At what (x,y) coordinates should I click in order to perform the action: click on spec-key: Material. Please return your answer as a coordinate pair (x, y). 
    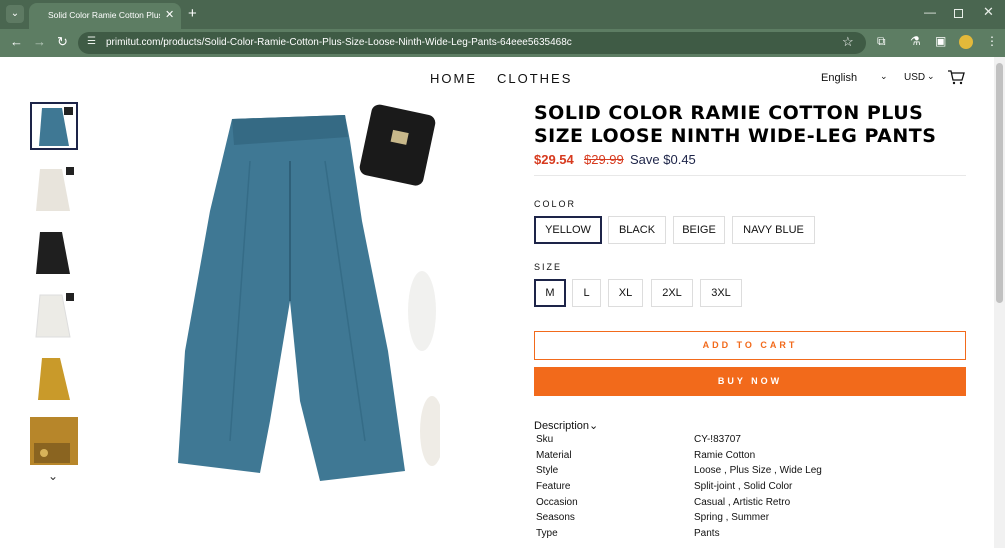
    Looking at the image, I should click on (554, 455).